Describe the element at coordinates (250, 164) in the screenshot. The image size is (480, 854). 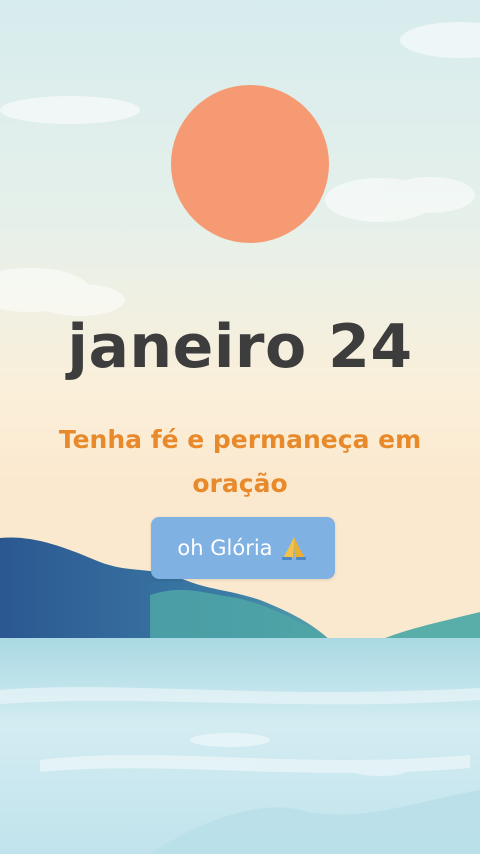
I see `sun` at that location.